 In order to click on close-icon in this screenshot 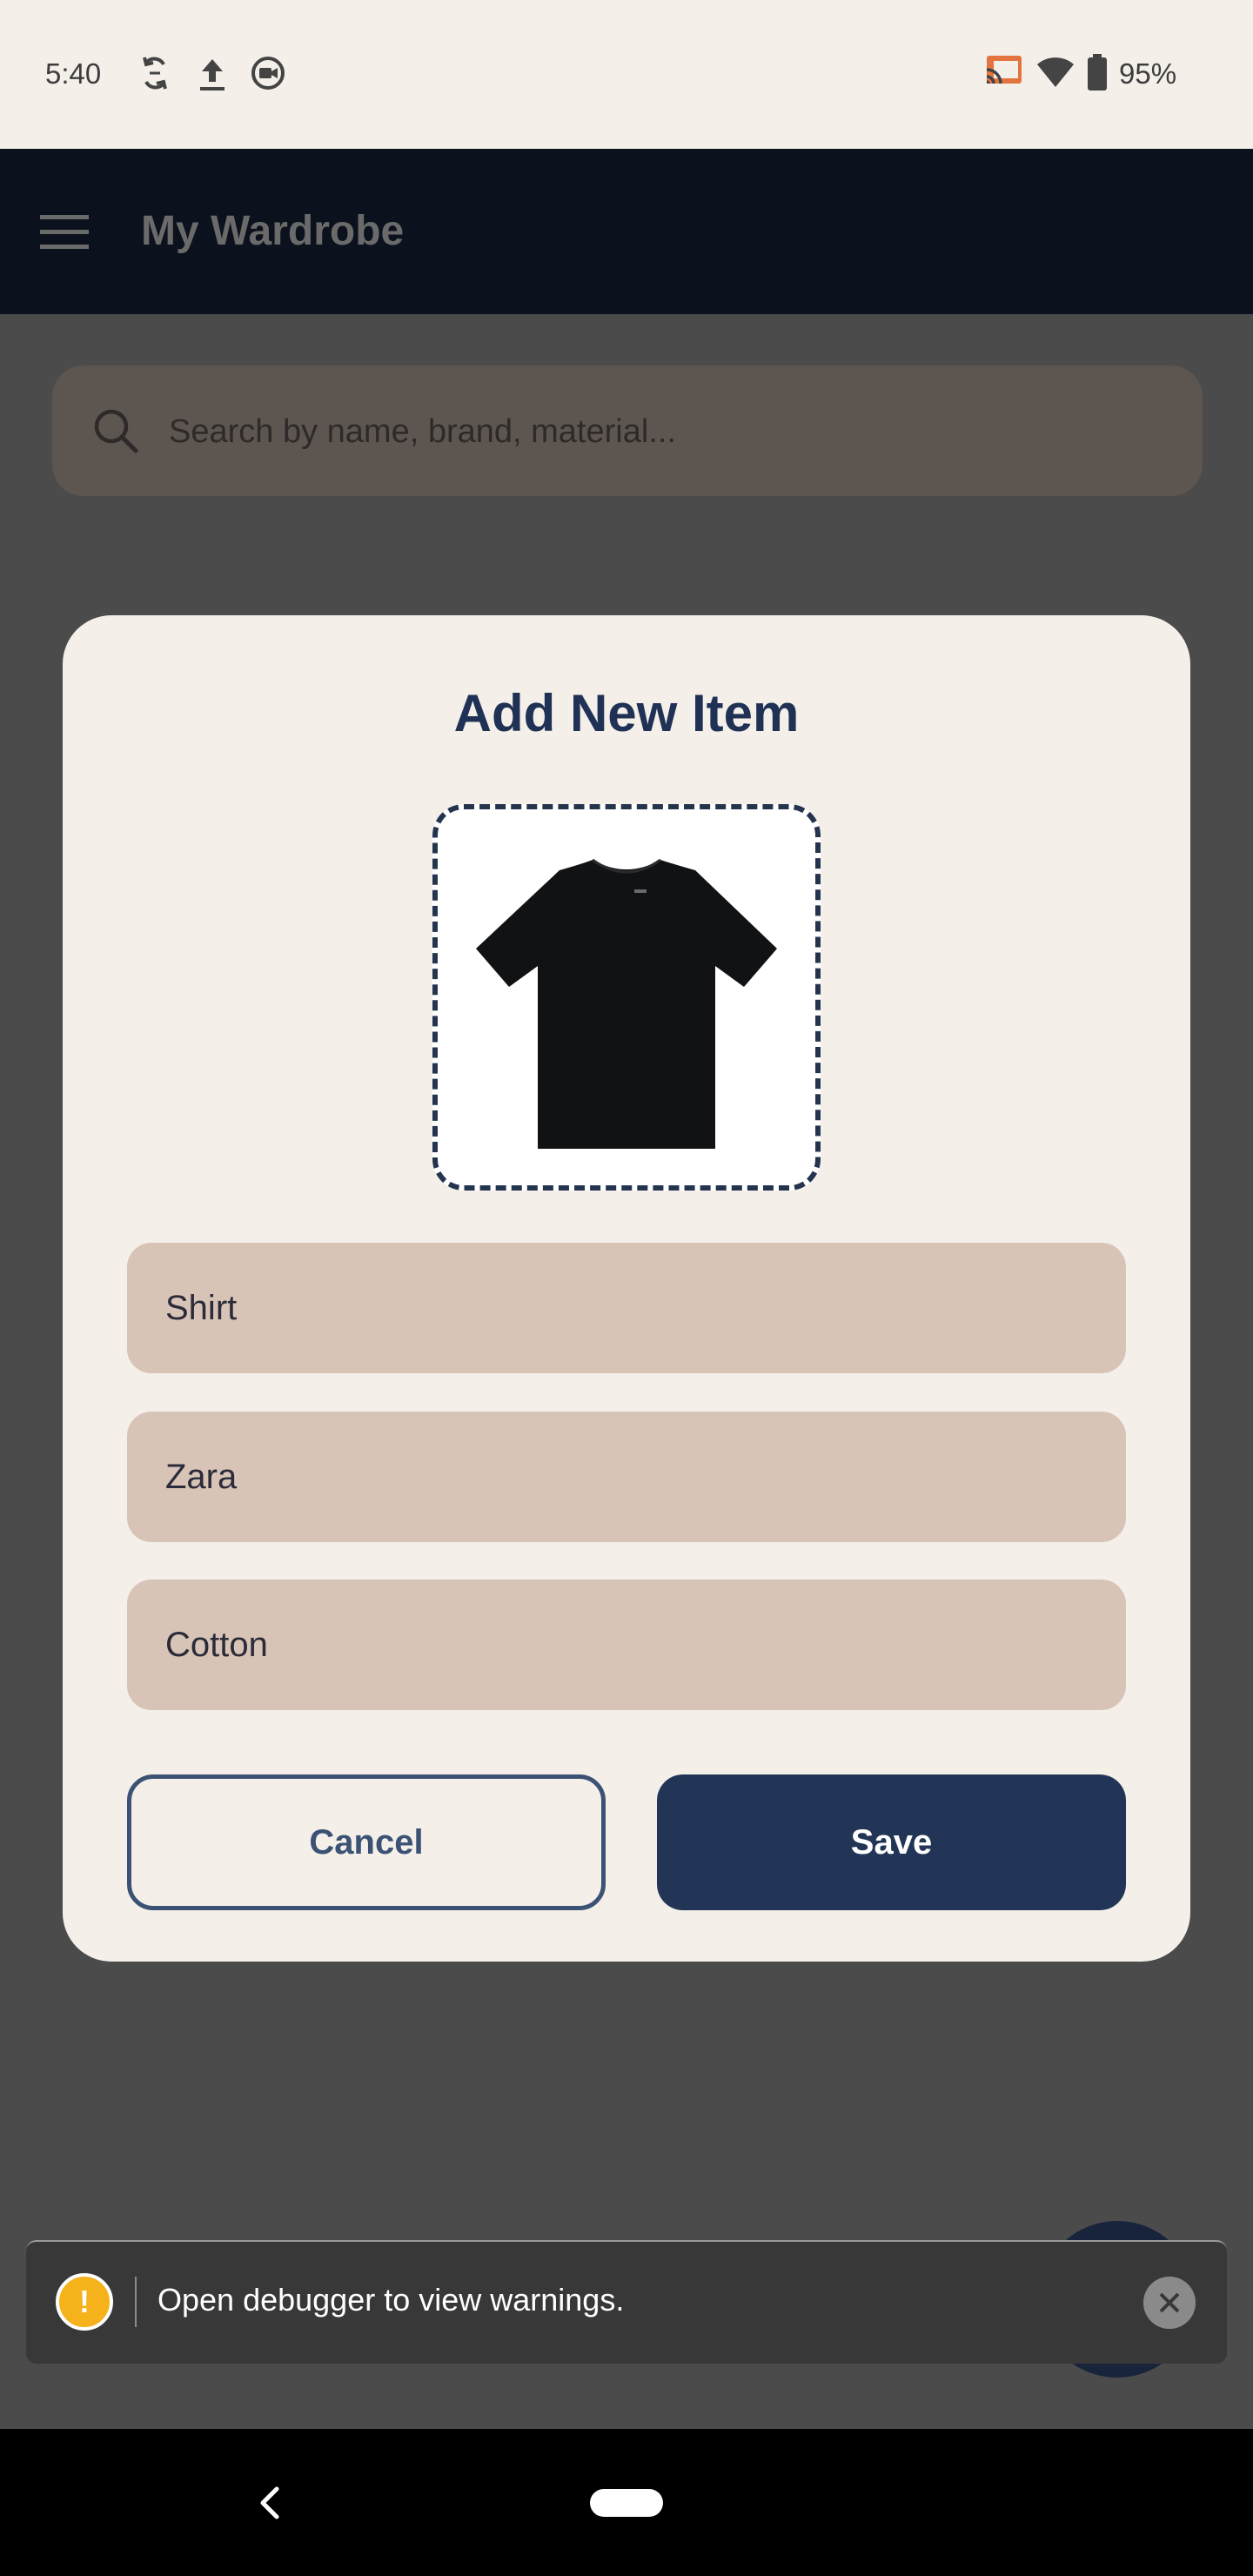, I will do `click(1169, 2303)`.